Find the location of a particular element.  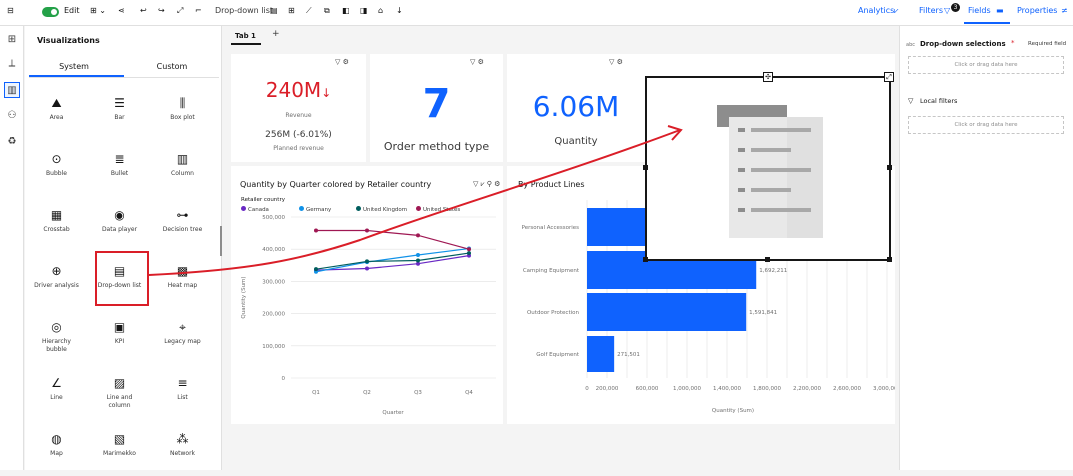

dropdown-selections-dropzone: Click or drag data here is located at coordinates (986, 65).